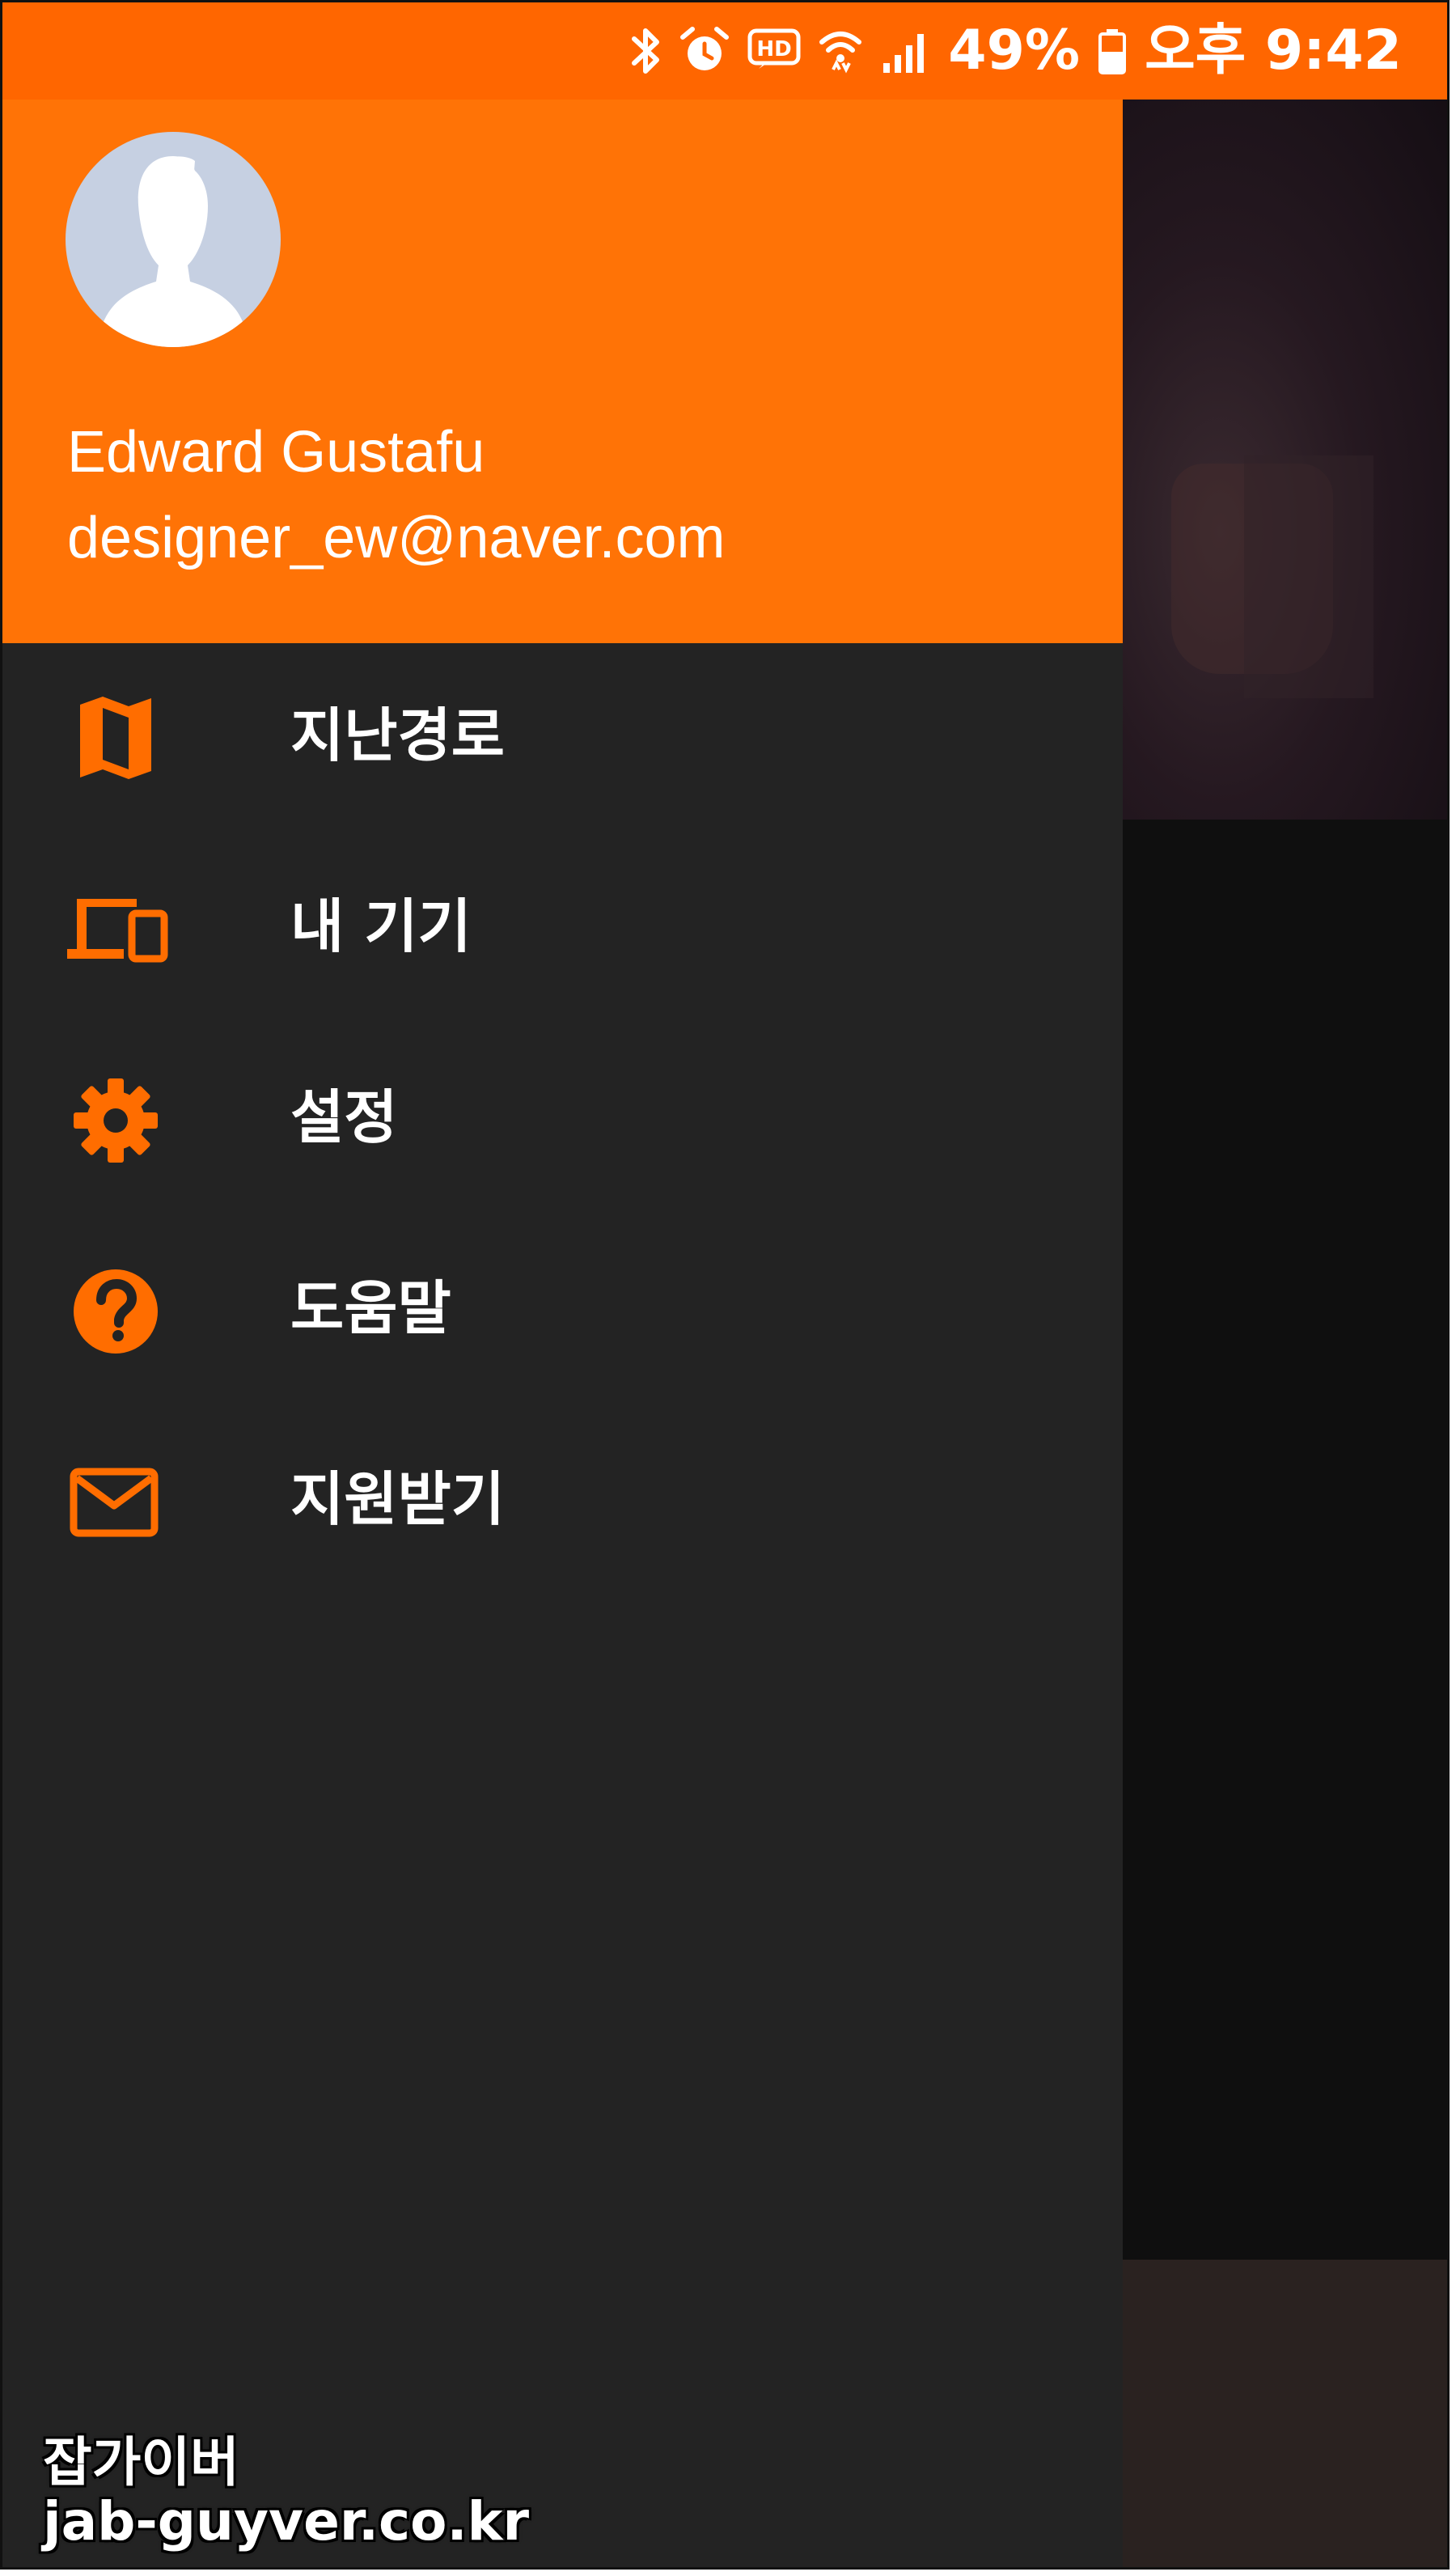  What do you see at coordinates (905, 51) in the screenshot?
I see `signal-icon` at bounding box center [905, 51].